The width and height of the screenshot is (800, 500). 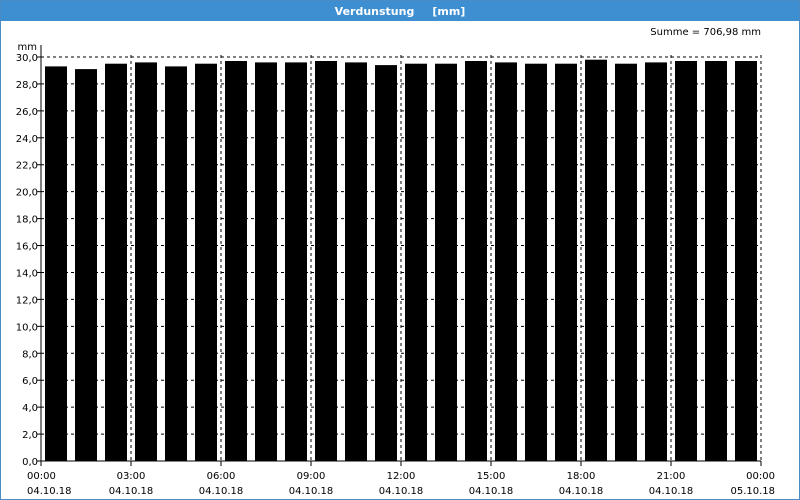 I want to click on y-tick-label: 2,0, so click(x=30, y=435).